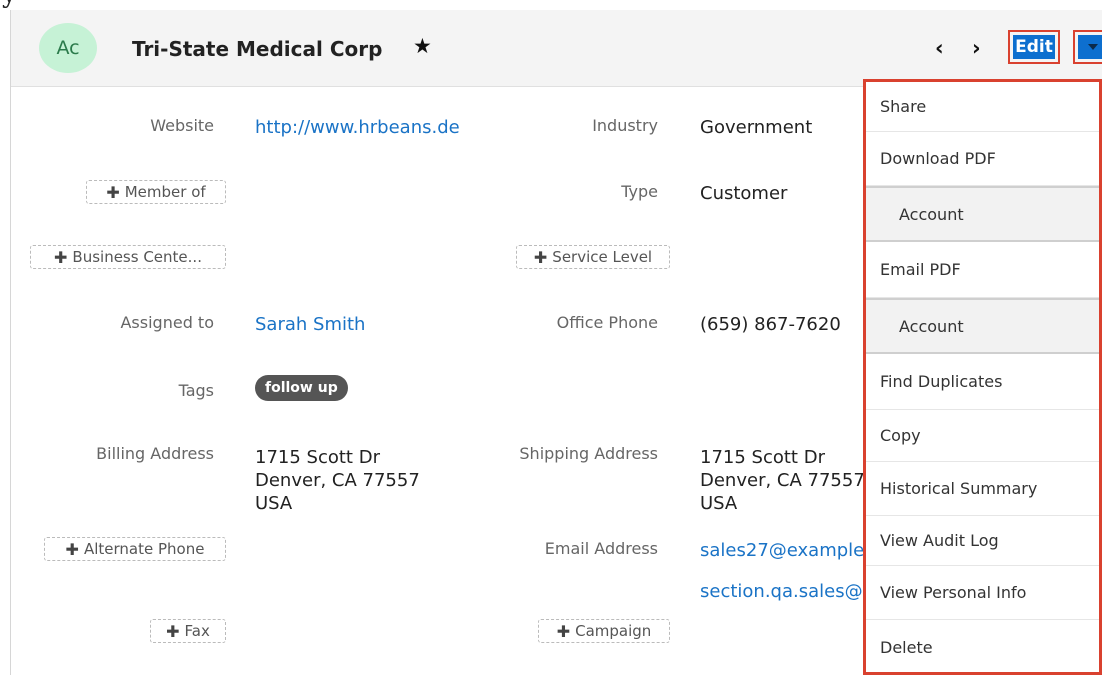 Image resolution: width=1102 pixels, height=675 pixels. I want to click on actions-dropdown-button, so click(1087, 47).